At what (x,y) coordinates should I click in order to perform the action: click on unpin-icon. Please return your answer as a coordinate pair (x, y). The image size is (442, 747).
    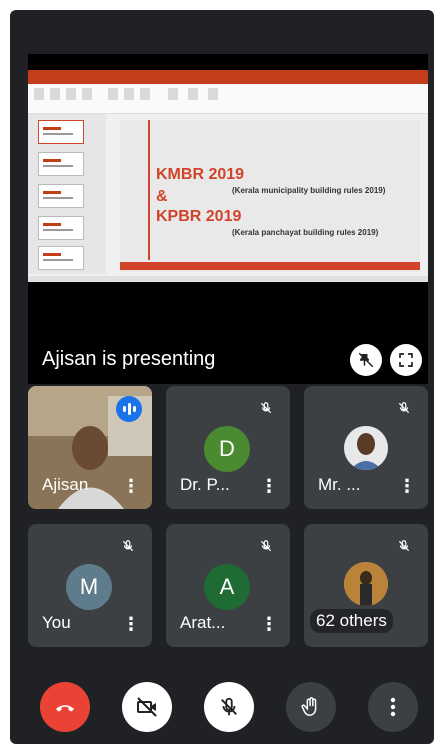
    Looking at the image, I should click on (366, 360).